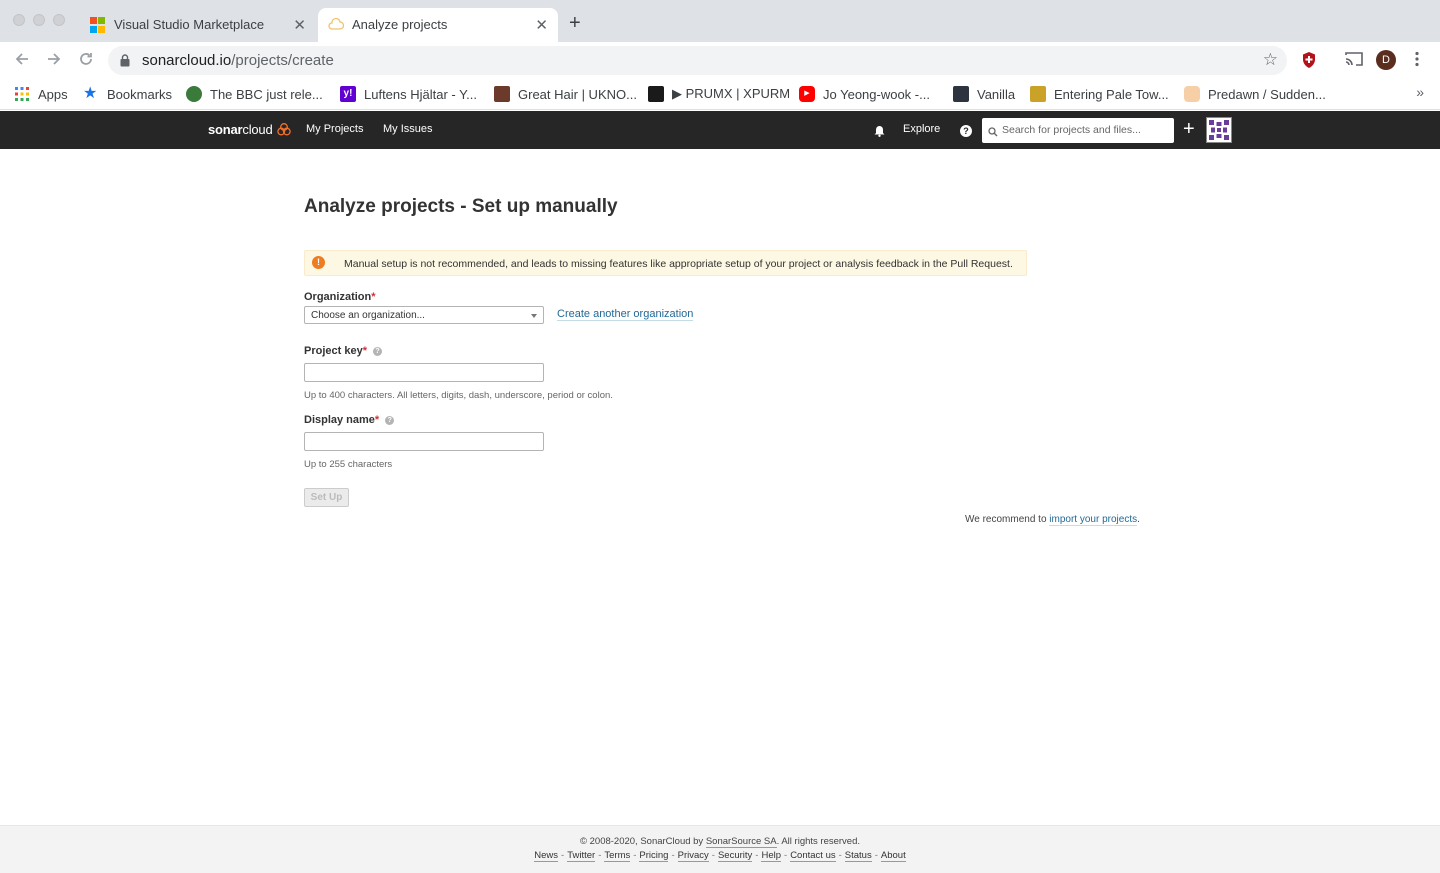 The height and width of the screenshot is (873, 1440). I want to click on bookmark-apps: Apps, so click(41, 94).